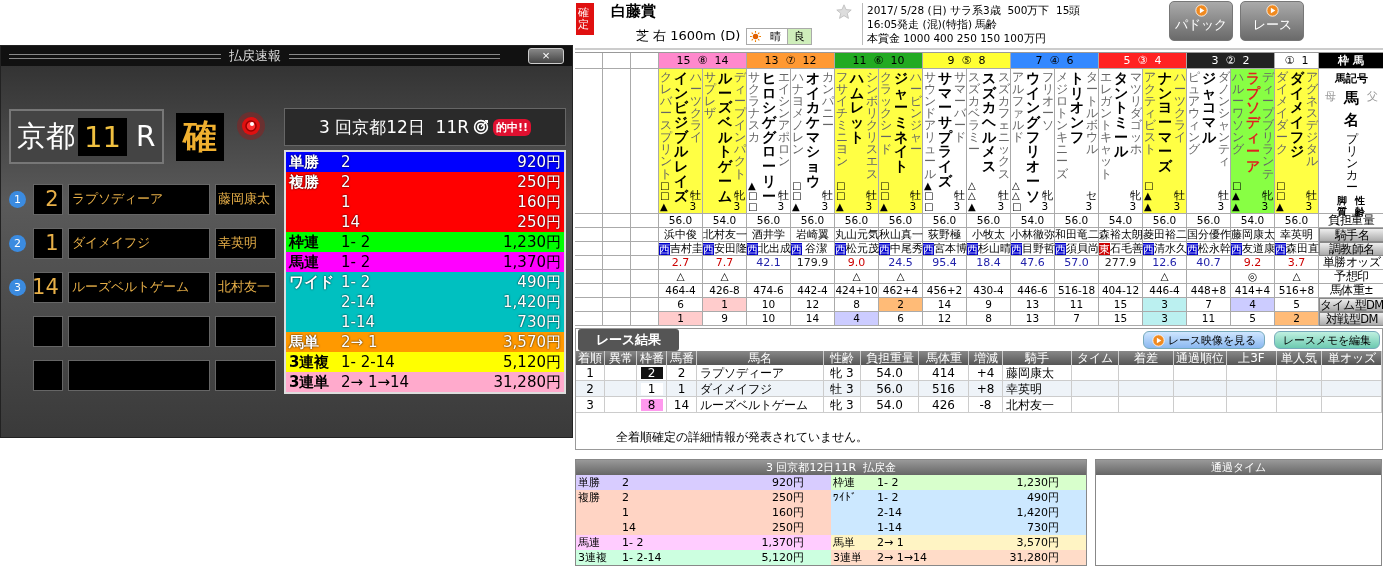  What do you see at coordinates (1165, 263) in the screenshot?
I see `odds-cell: 12.6` at bounding box center [1165, 263].